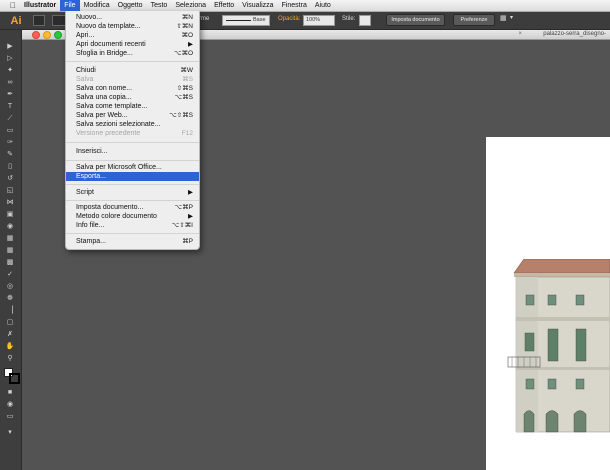 This screenshot has width=610, height=470. What do you see at coordinates (58, 35) in the screenshot?
I see `zoom-window-button` at bounding box center [58, 35].